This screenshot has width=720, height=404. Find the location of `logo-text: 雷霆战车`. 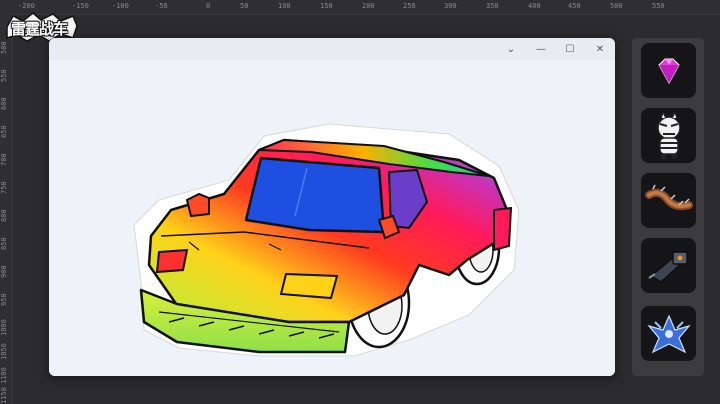

logo-text: 雷霆战车 is located at coordinates (39, 29).